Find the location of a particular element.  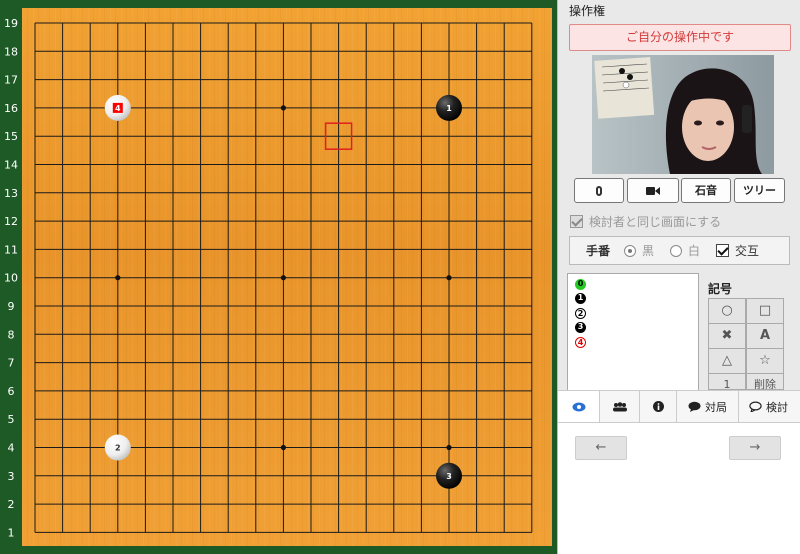

row-label: 13 is located at coordinates (11, 193).